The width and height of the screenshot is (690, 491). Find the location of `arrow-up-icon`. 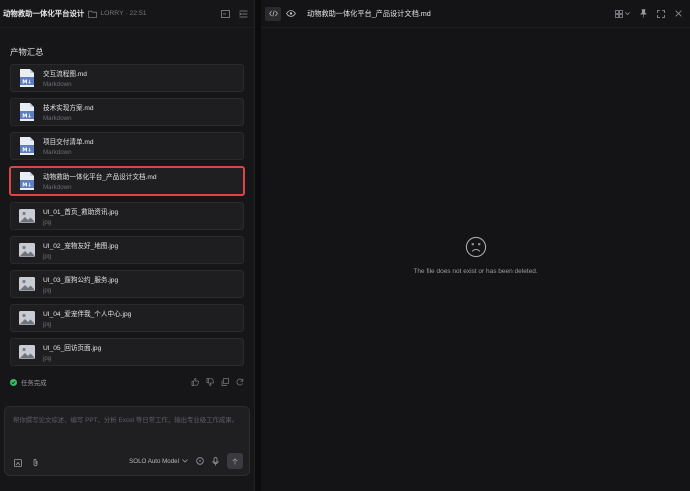

arrow-up-icon is located at coordinates (235, 460).